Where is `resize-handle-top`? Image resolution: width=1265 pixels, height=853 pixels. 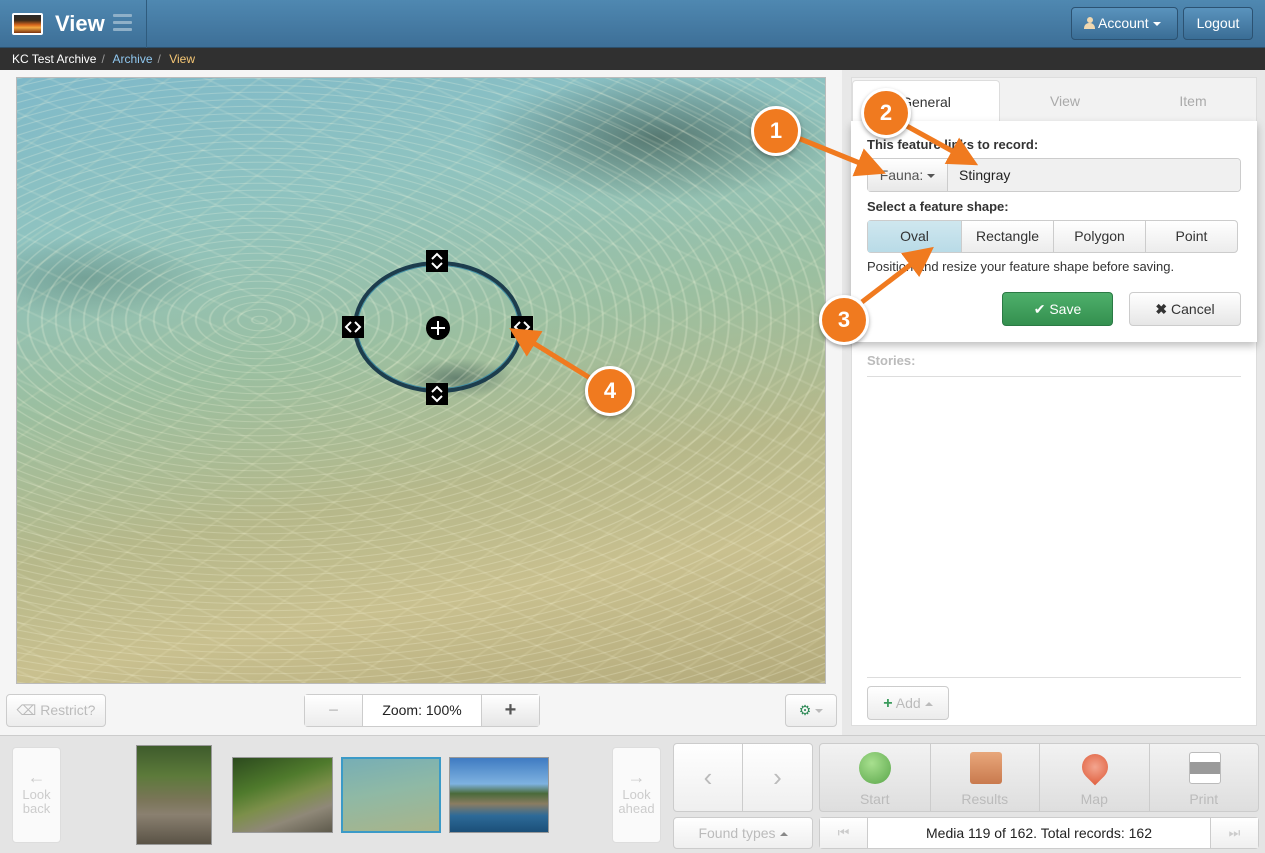
resize-handle-top is located at coordinates (437, 261).